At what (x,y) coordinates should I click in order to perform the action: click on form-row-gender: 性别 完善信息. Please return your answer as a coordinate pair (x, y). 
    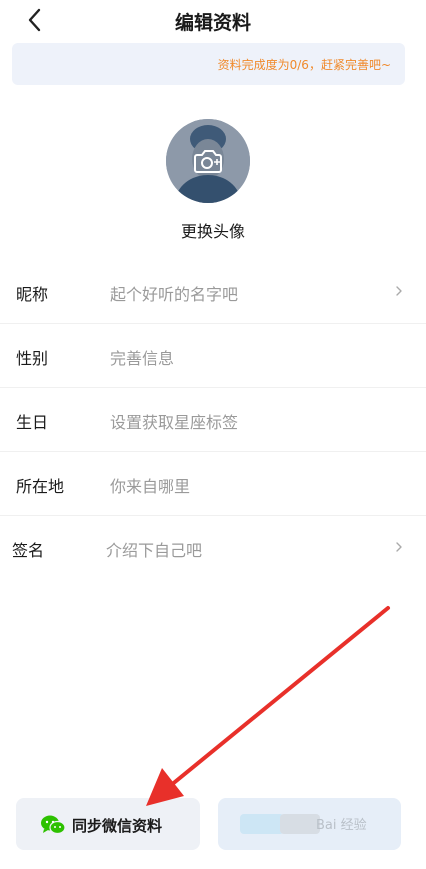
    Looking at the image, I should click on (213, 356).